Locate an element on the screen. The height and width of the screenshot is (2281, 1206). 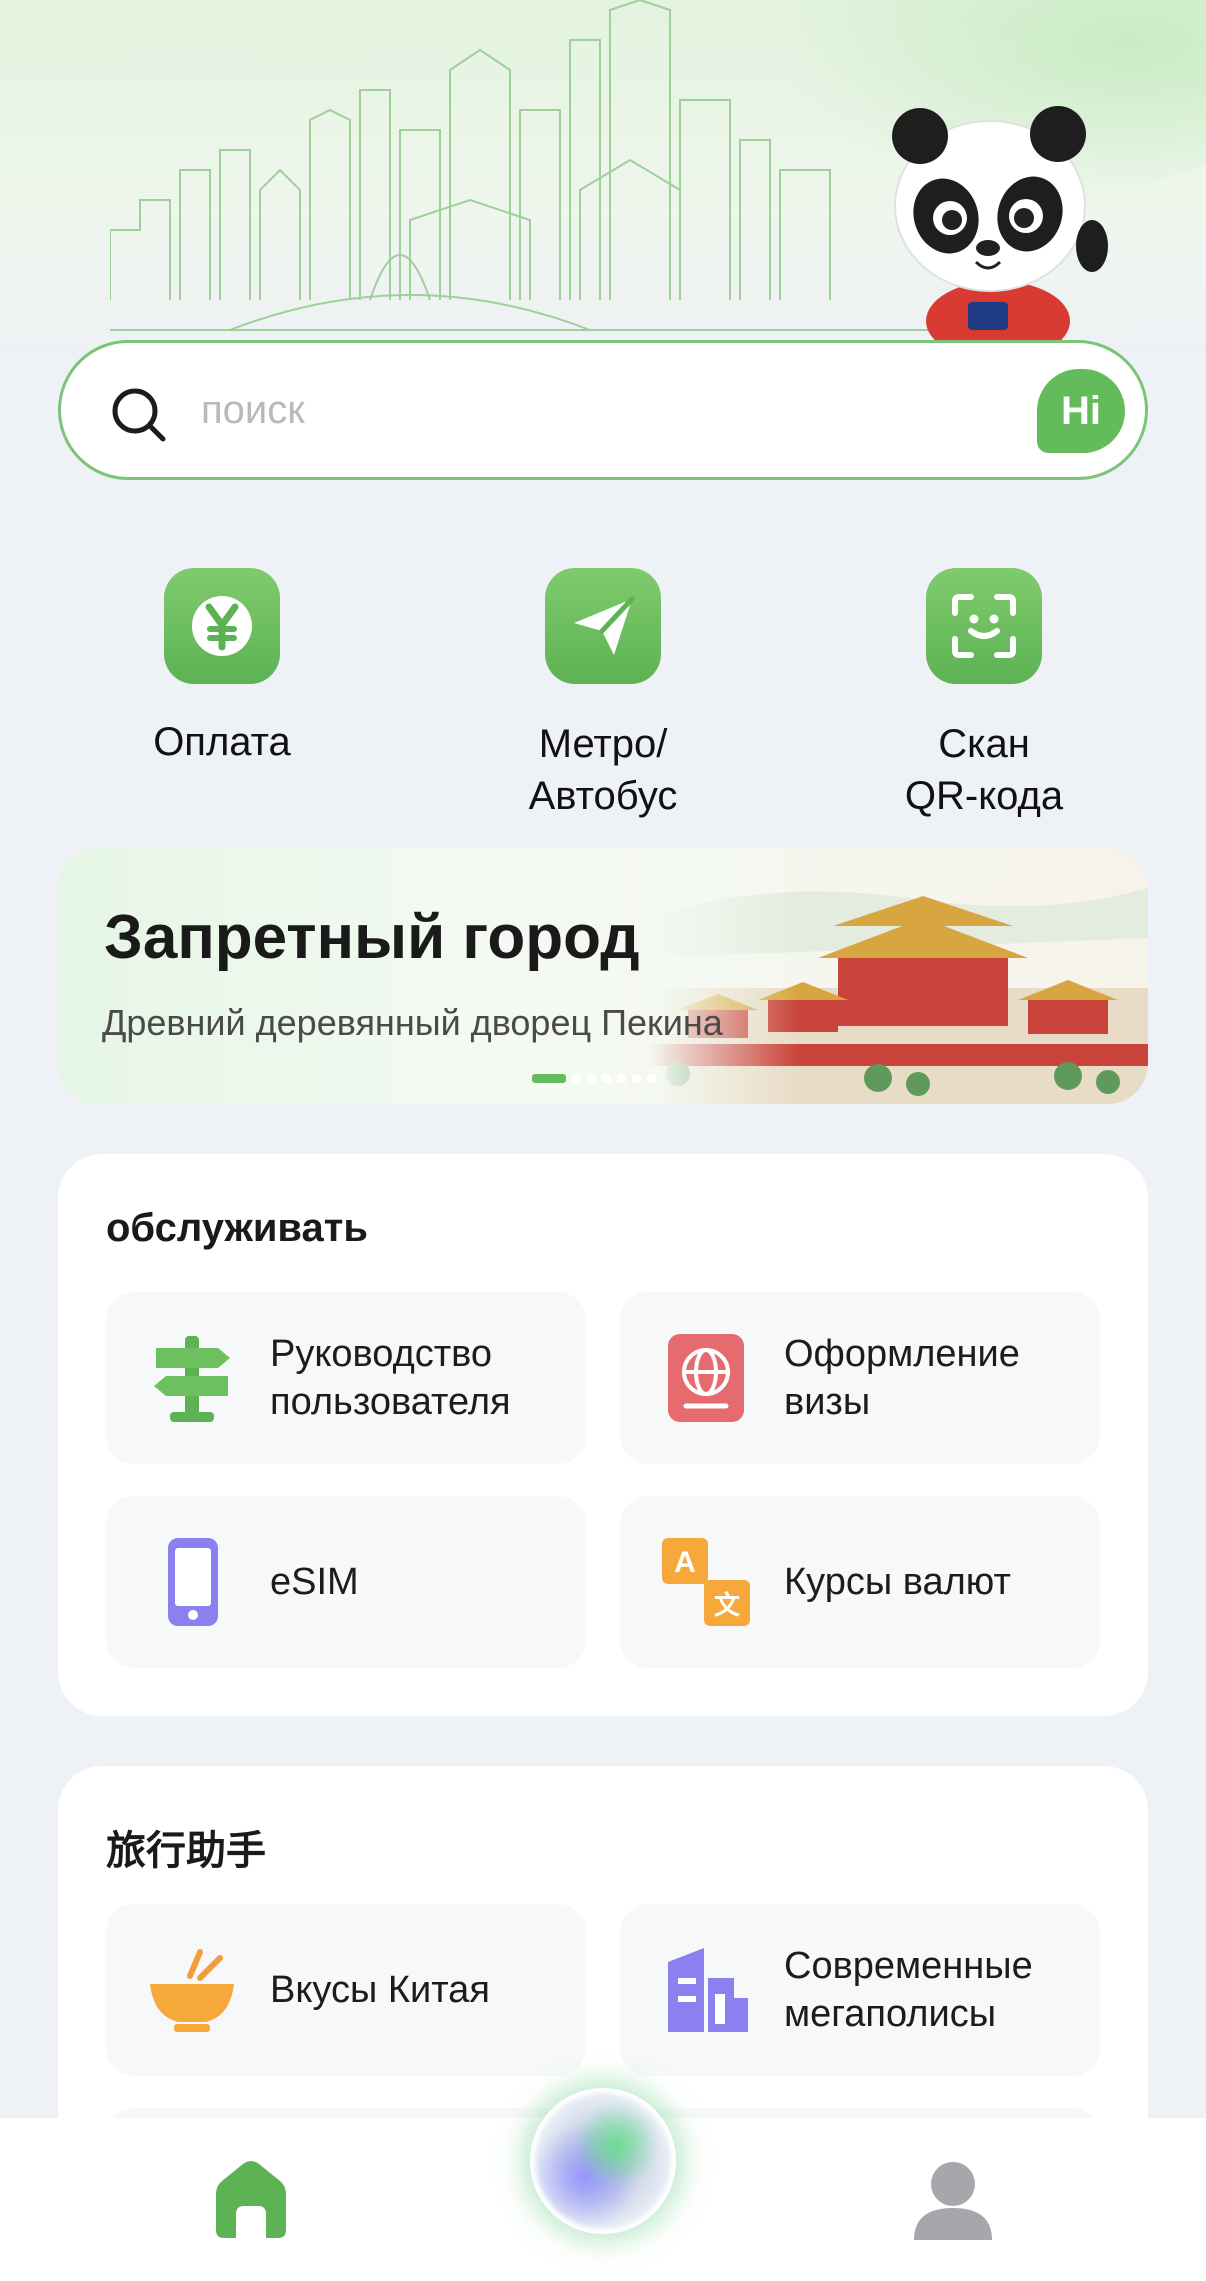
search-input is located at coordinates (616, 410).